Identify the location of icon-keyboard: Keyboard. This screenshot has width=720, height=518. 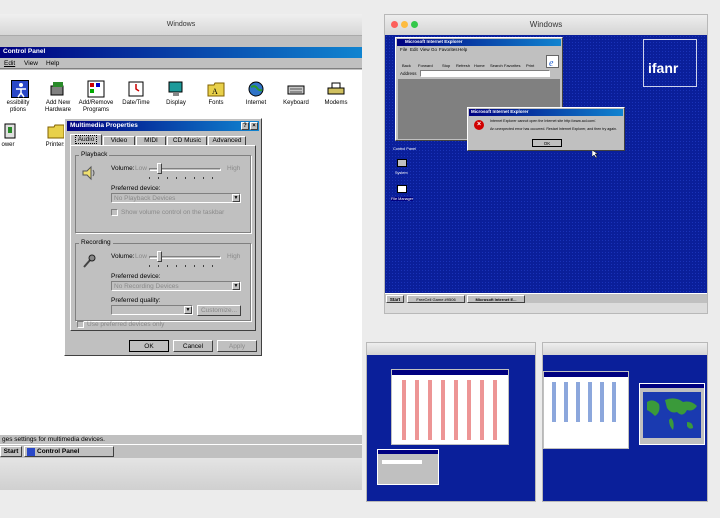
(296, 100).